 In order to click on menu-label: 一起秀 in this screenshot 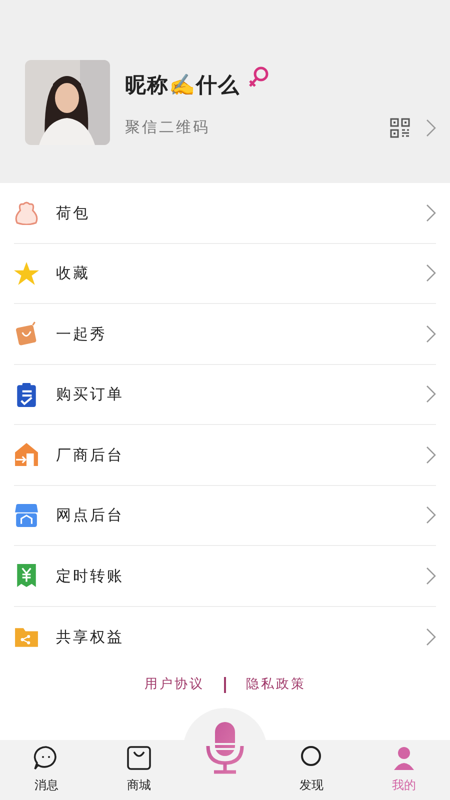, I will do `click(82, 334)`.